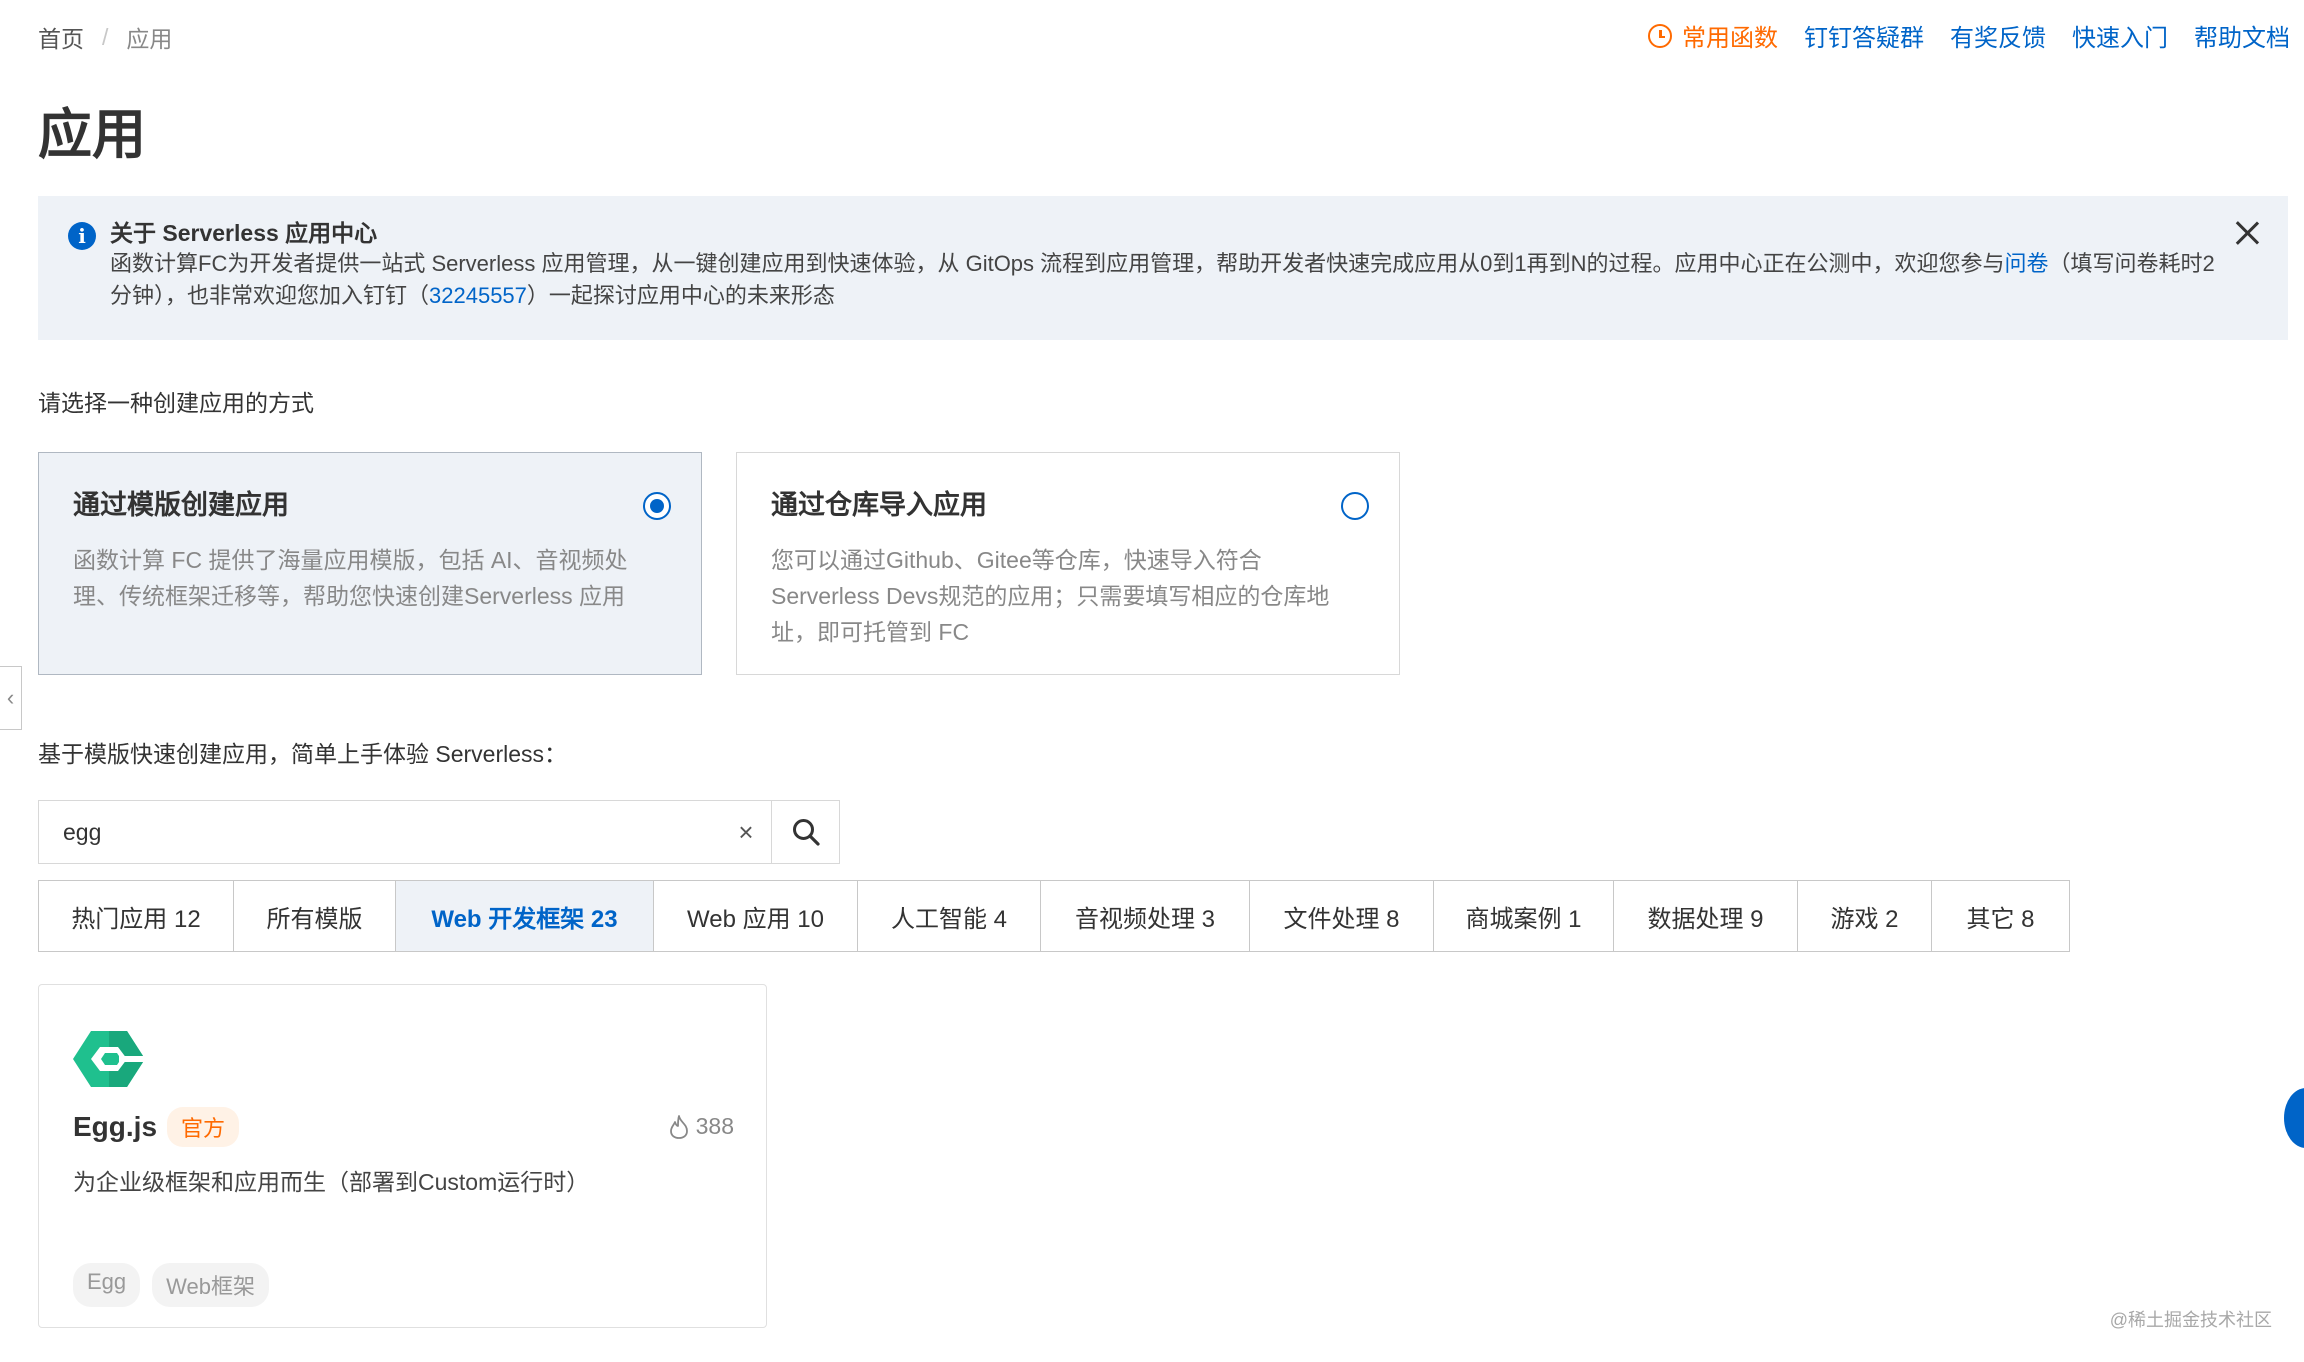 The image size is (2304, 1362). What do you see at coordinates (92, 135) in the screenshot?
I see `page-title: 应用` at bounding box center [92, 135].